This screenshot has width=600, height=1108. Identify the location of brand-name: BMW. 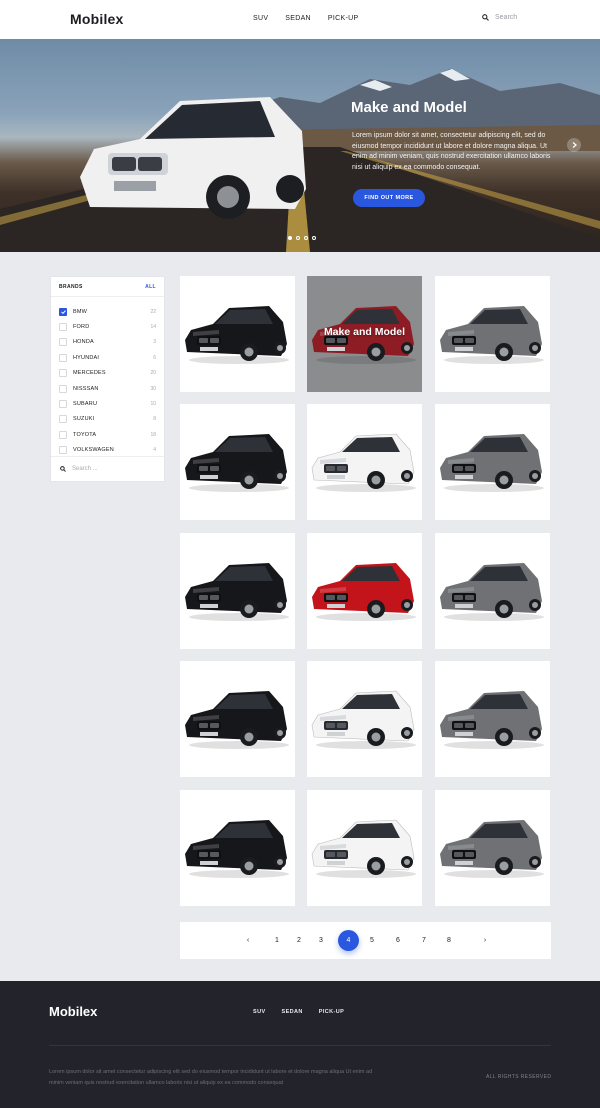
(80, 311).